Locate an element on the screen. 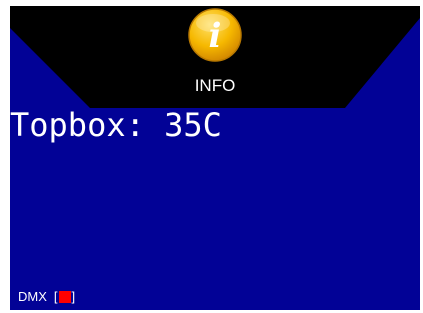 This screenshot has height=313, width=423. topbox-temperature: Topbox: 35C is located at coordinates (116, 125).